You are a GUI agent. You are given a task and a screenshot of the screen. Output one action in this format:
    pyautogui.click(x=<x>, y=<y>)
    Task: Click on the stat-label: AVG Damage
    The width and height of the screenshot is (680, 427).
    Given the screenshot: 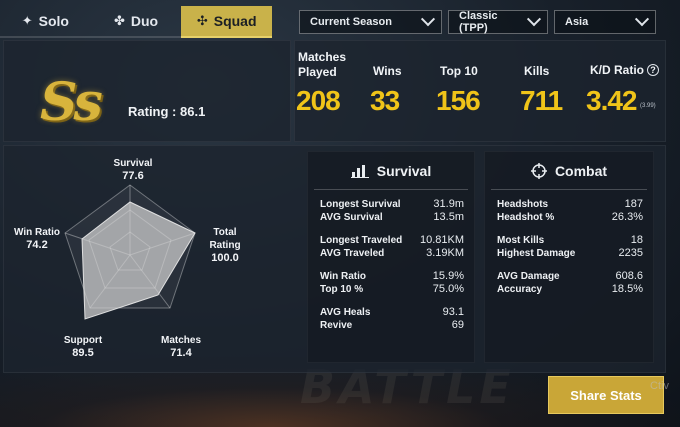 What is the action you would take?
    pyautogui.click(x=528, y=276)
    